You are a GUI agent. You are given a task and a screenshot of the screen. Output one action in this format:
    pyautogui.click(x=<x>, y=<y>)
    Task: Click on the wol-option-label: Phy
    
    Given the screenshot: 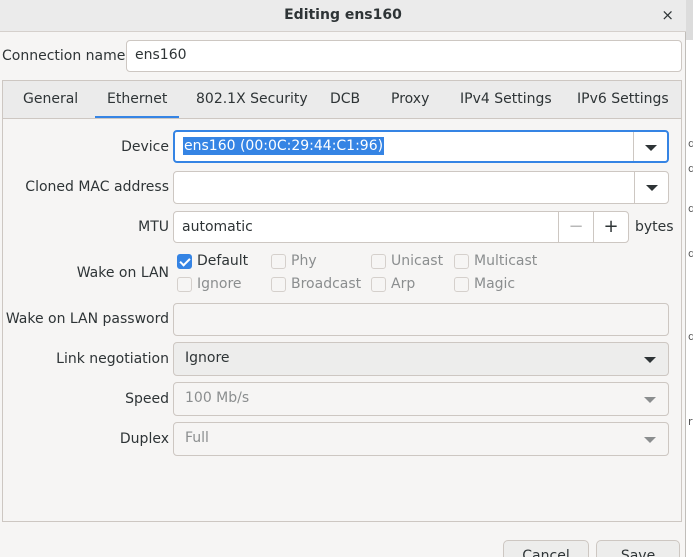 What is the action you would take?
    pyautogui.click(x=304, y=261)
    